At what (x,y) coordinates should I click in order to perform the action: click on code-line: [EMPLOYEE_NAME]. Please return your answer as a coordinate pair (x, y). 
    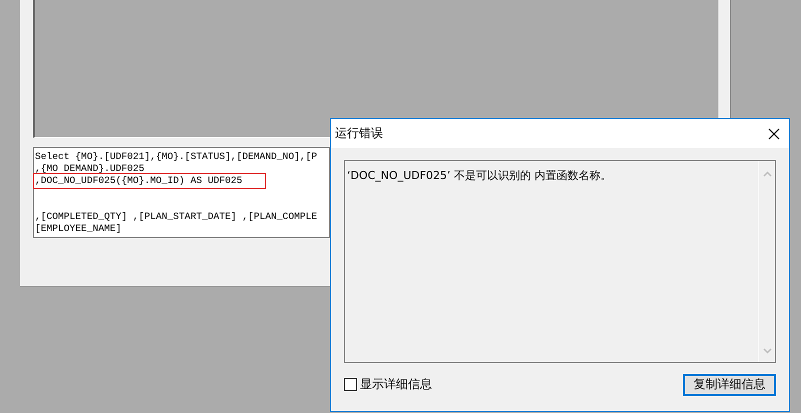
    Looking at the image, I should click on (78, 229).